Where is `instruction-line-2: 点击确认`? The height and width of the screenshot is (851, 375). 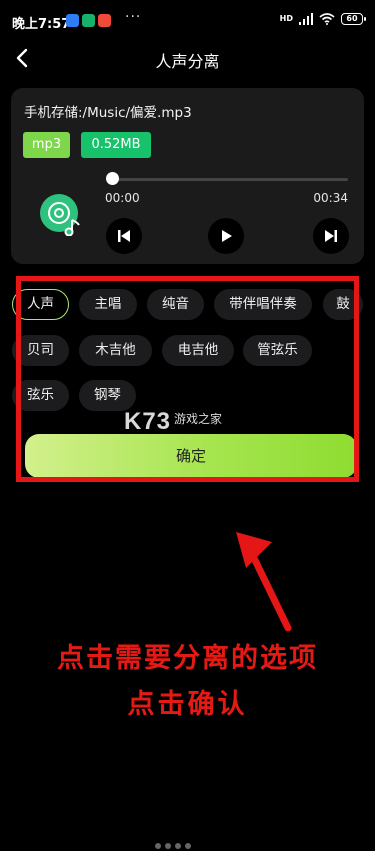 instruction-line-2: 点击确认 is located at coordinates (187, 704).